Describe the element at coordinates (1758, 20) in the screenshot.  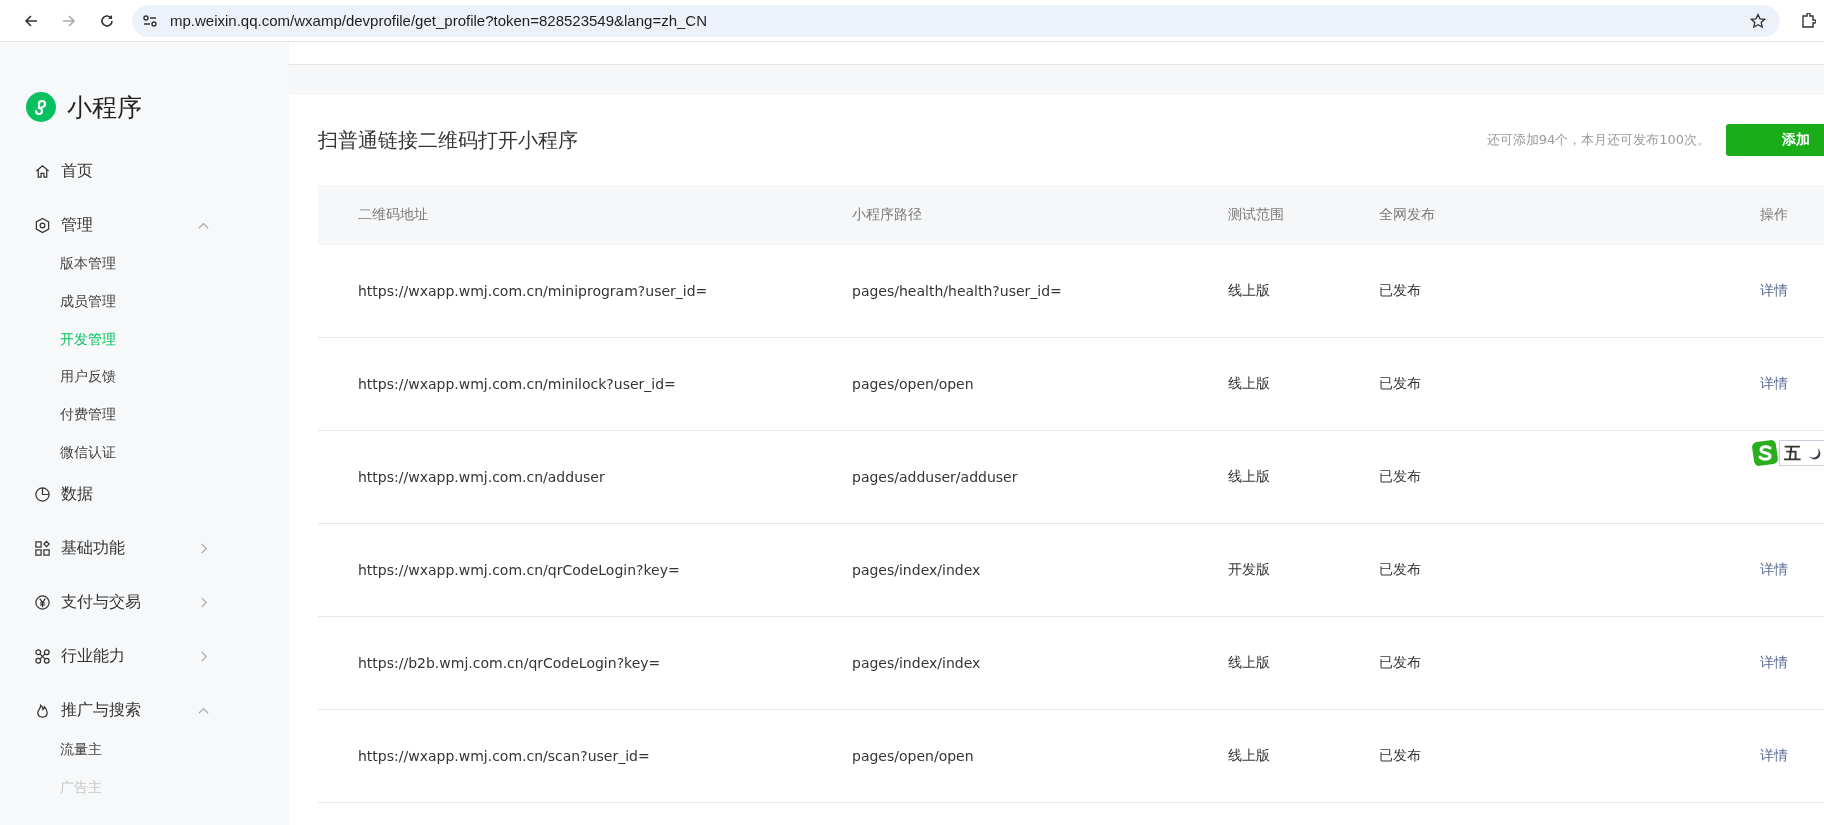
I see `bookmark-star-icon` at that location.